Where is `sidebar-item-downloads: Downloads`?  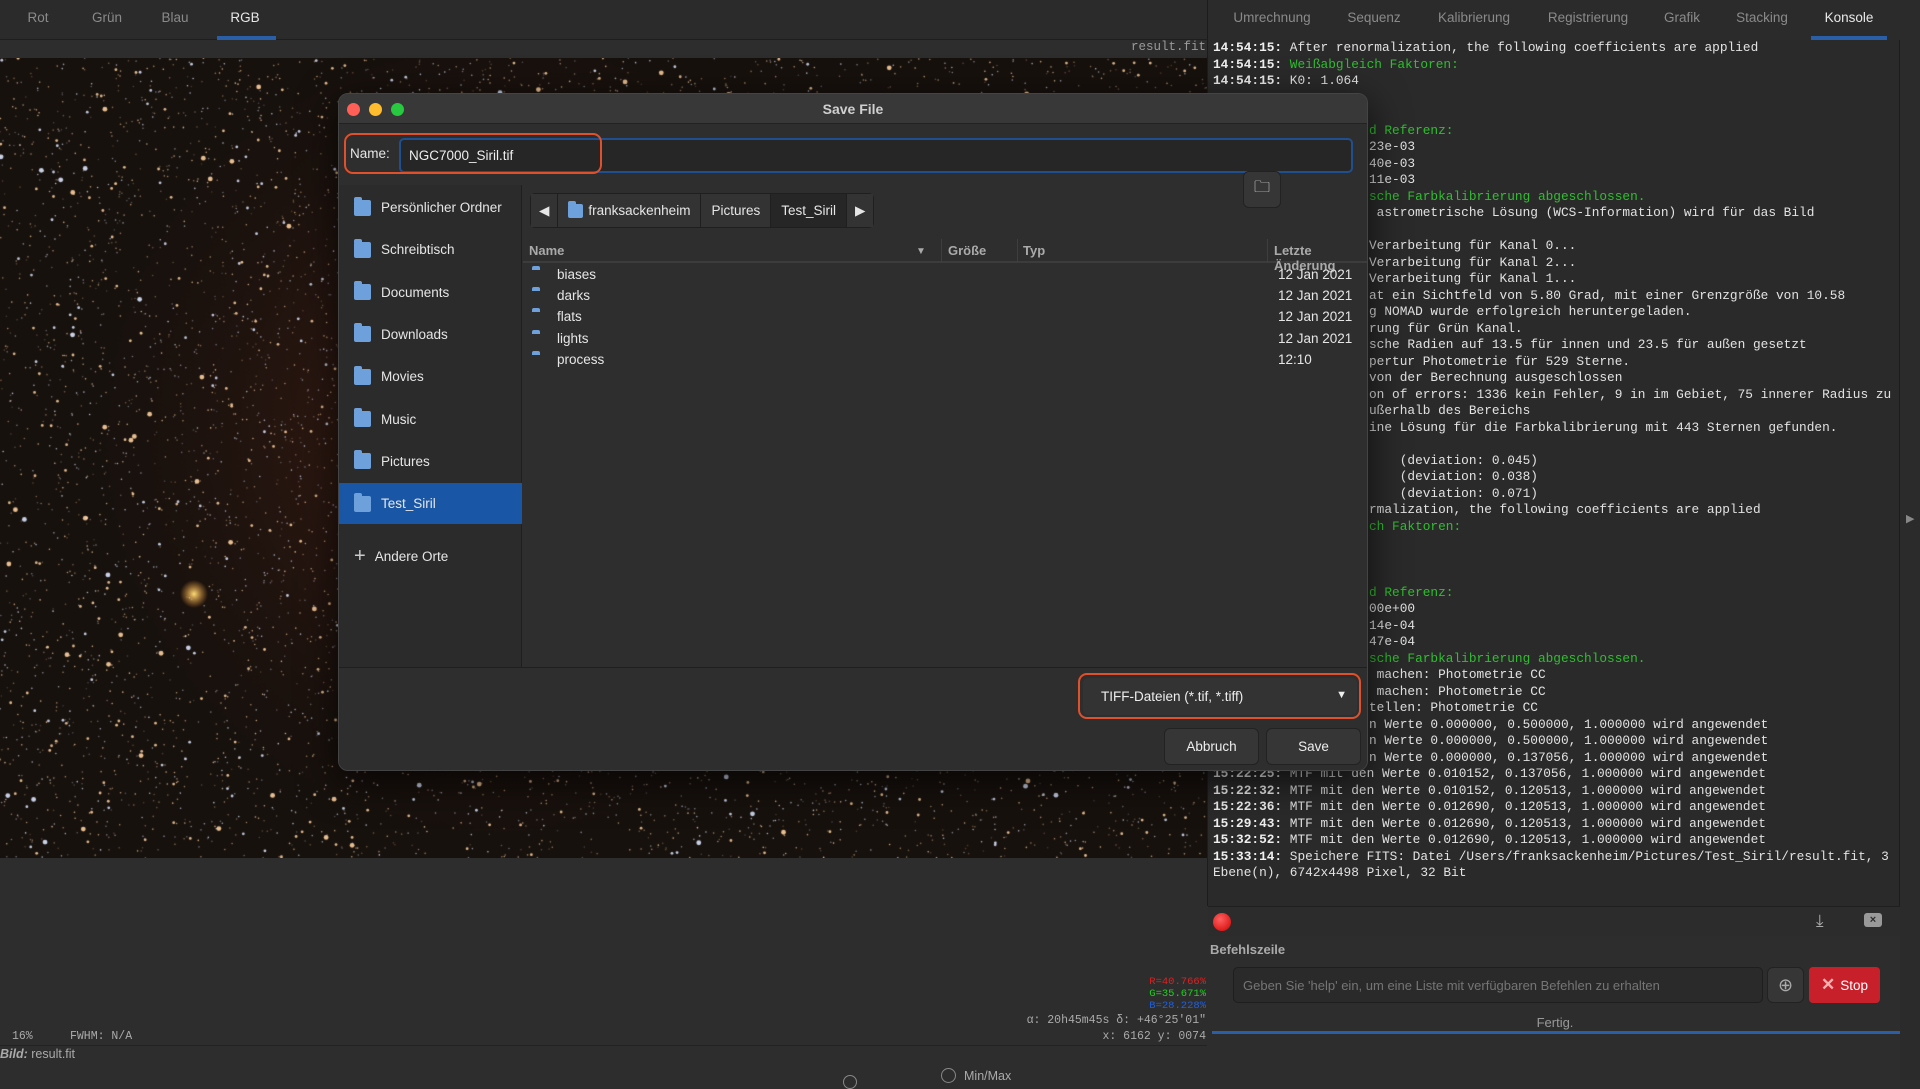
sidebar-item-downloads: Downloads is located at coordinates (430, 334).